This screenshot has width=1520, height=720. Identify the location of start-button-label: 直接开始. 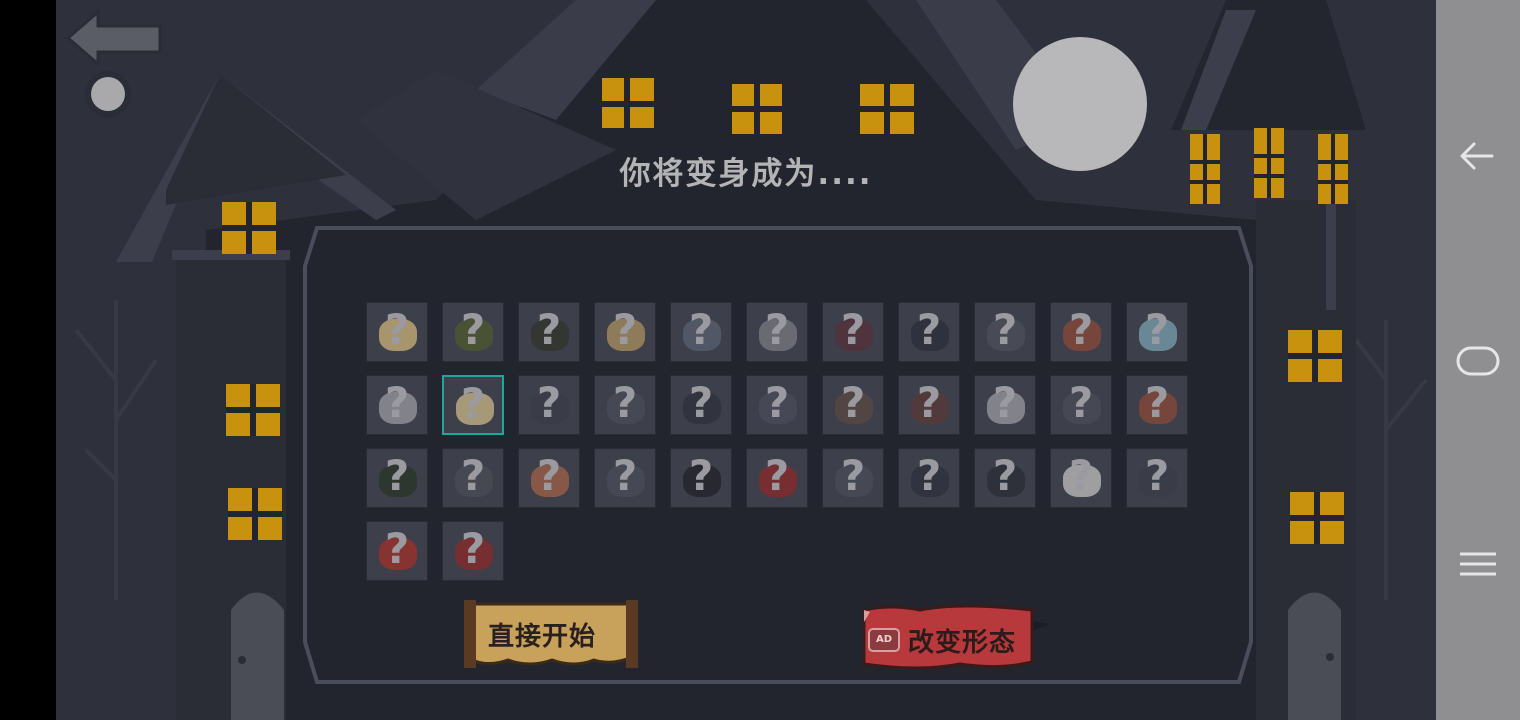
(542, 637).